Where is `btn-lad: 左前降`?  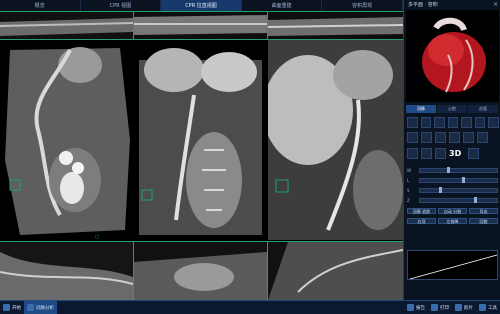 btn-lad: 左前降 is located at coordinates (452, 221).